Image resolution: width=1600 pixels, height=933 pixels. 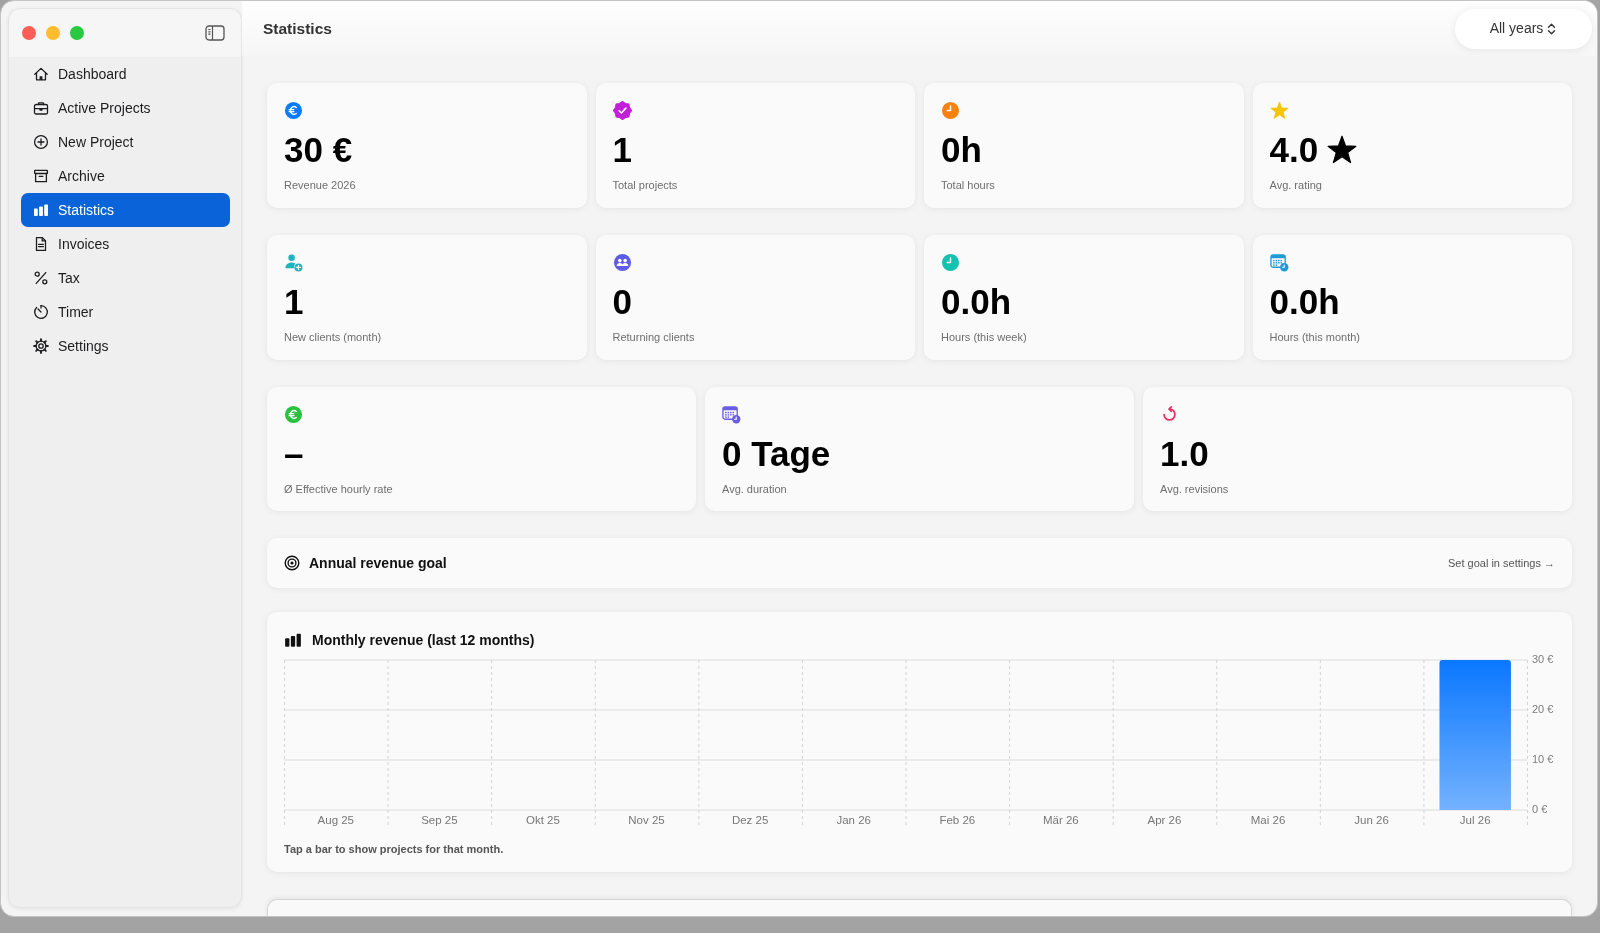 I want to click on stat-label: Revenue 2026, so click(x=320, y=185).